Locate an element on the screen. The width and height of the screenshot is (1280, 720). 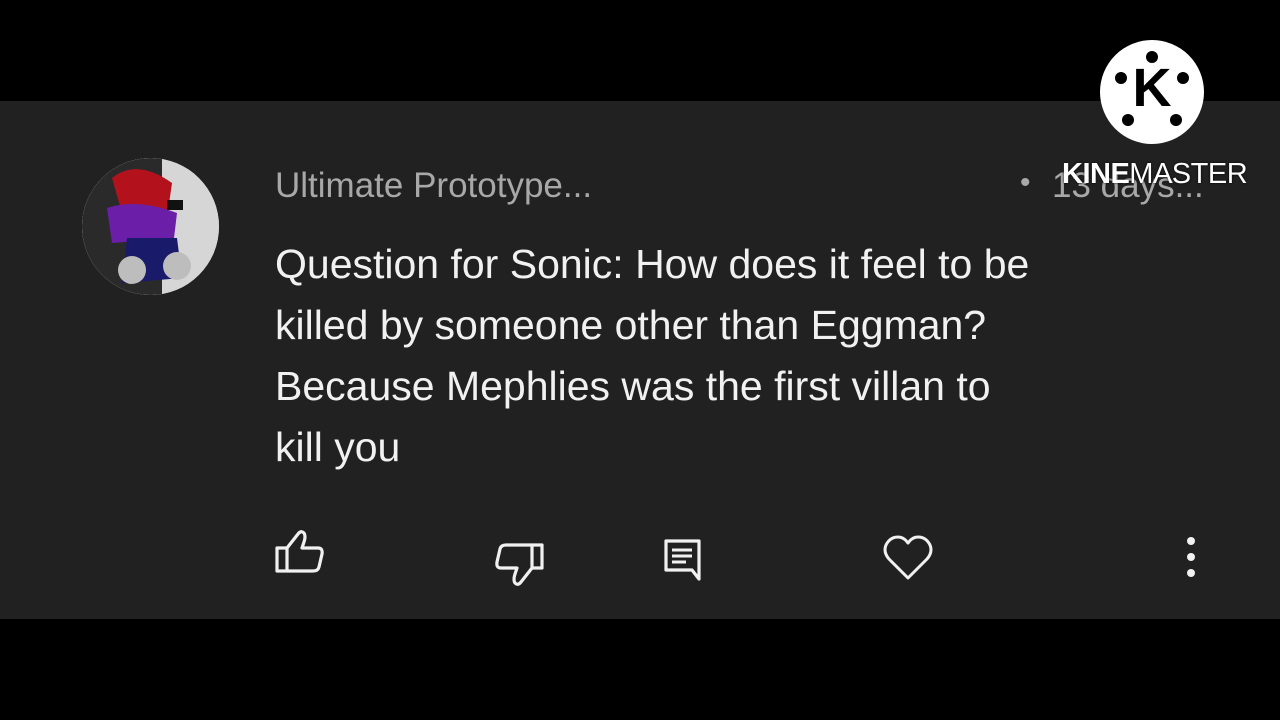
heart-button is located at coordinates (908, 558).